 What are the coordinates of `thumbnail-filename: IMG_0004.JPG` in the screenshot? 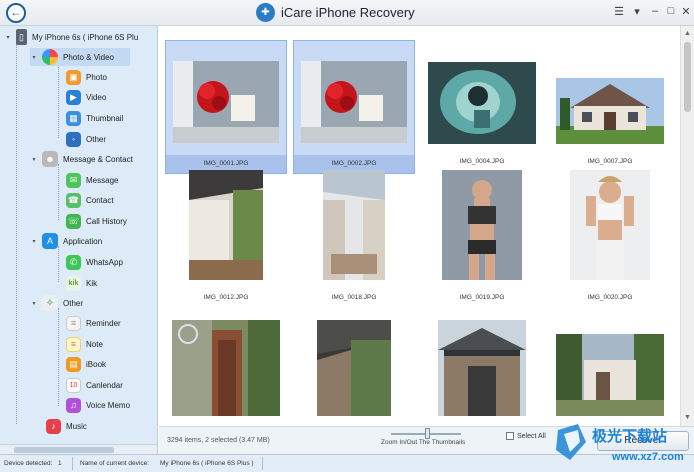 It's located at (482, 161).